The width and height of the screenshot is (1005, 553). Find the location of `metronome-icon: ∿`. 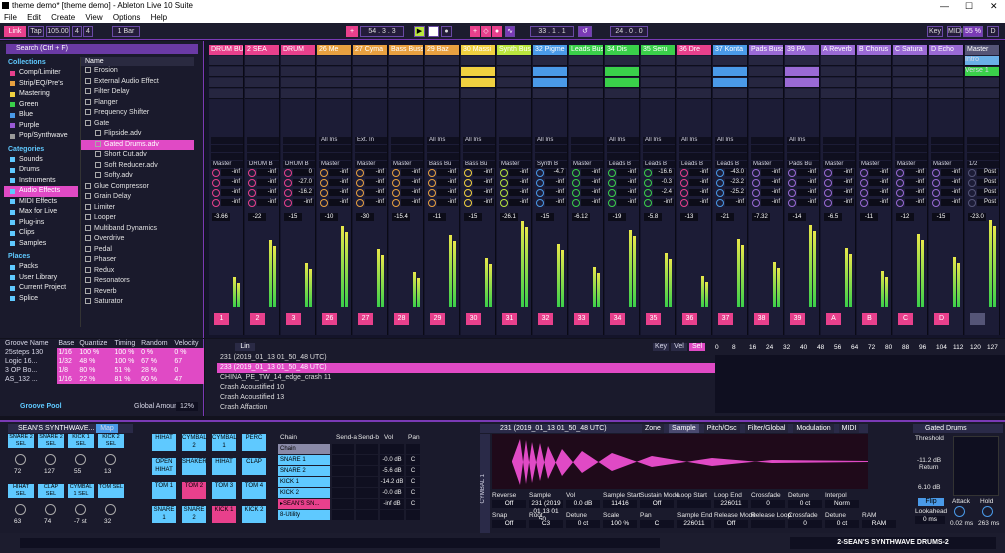

metronome-icon: ∿ is located at coordinates (510, 31).